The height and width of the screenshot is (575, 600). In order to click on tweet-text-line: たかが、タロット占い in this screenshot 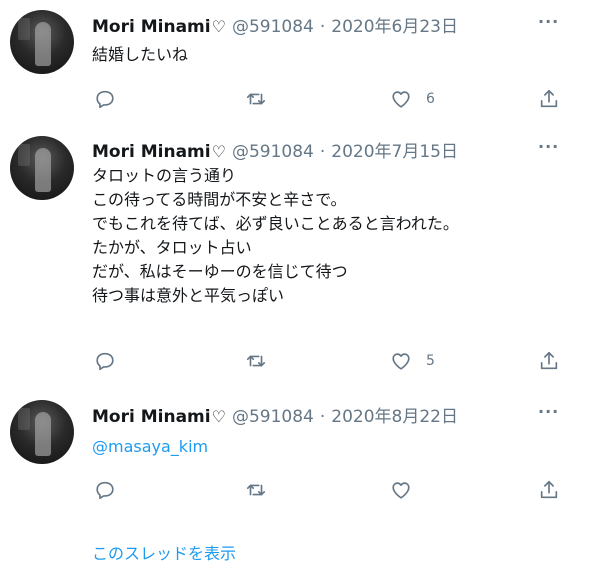, I will do `click(172, 247)`.